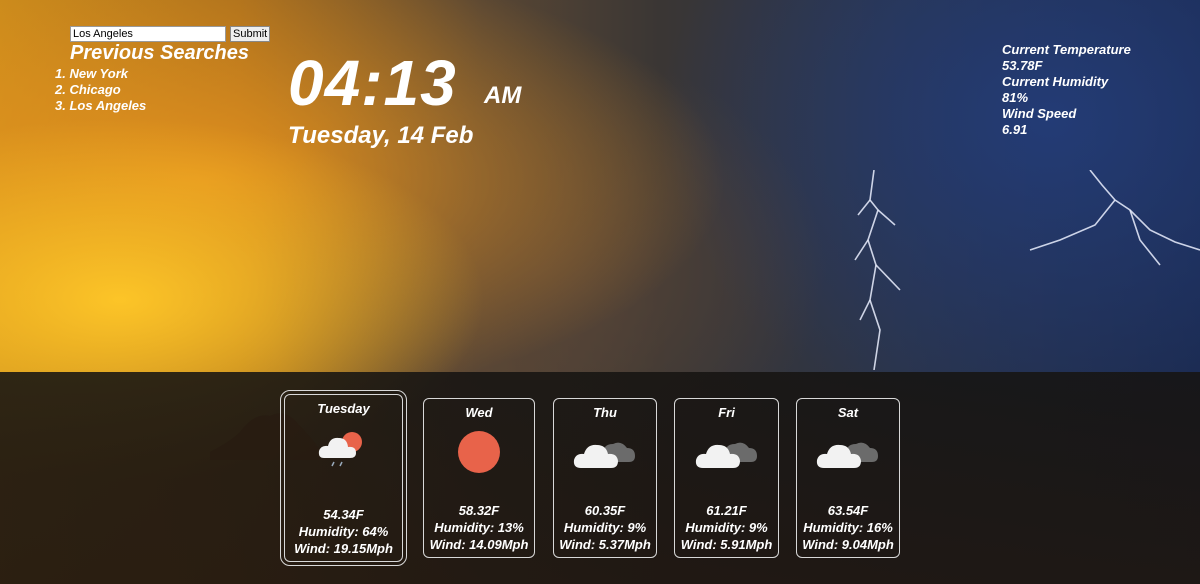  I want to click on forecast-humidity: Humidity: 64%, so click(343, 531).